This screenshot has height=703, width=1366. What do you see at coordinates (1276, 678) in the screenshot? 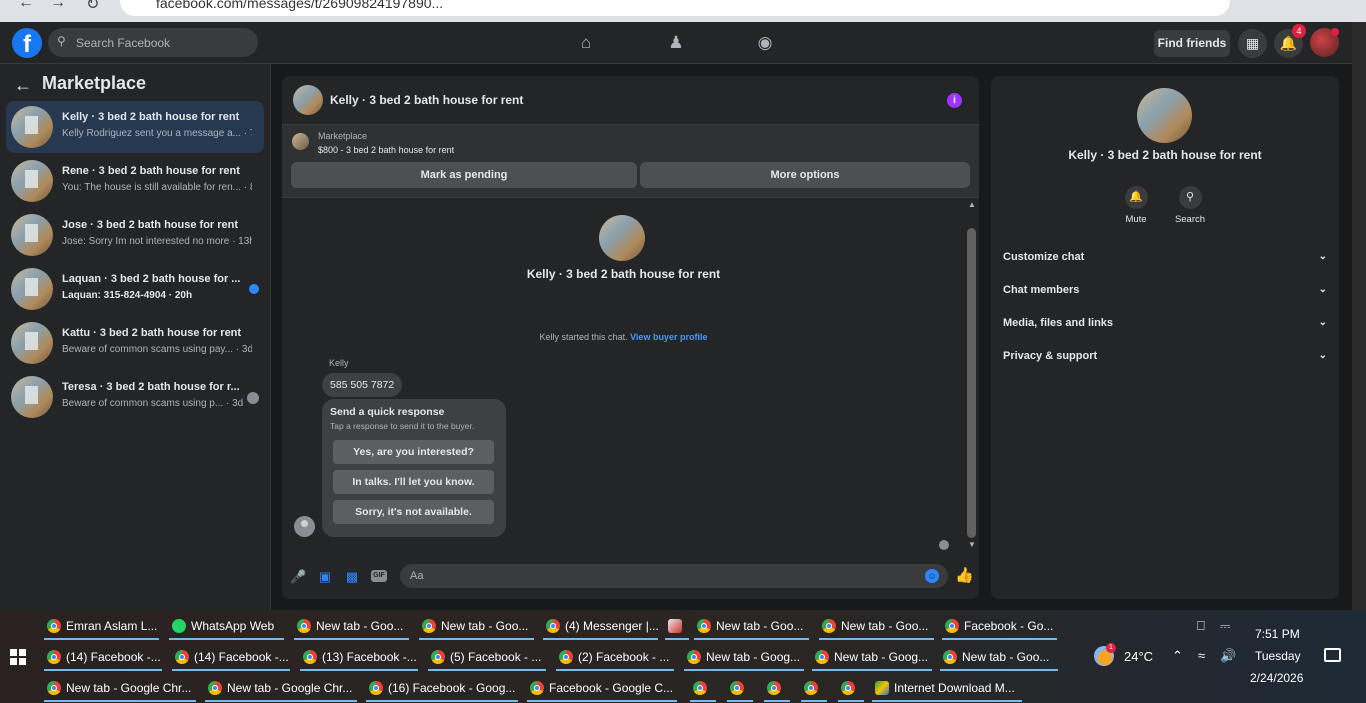
I see `clock-date: 2/24/2026` at bounding box center [1276, 678].